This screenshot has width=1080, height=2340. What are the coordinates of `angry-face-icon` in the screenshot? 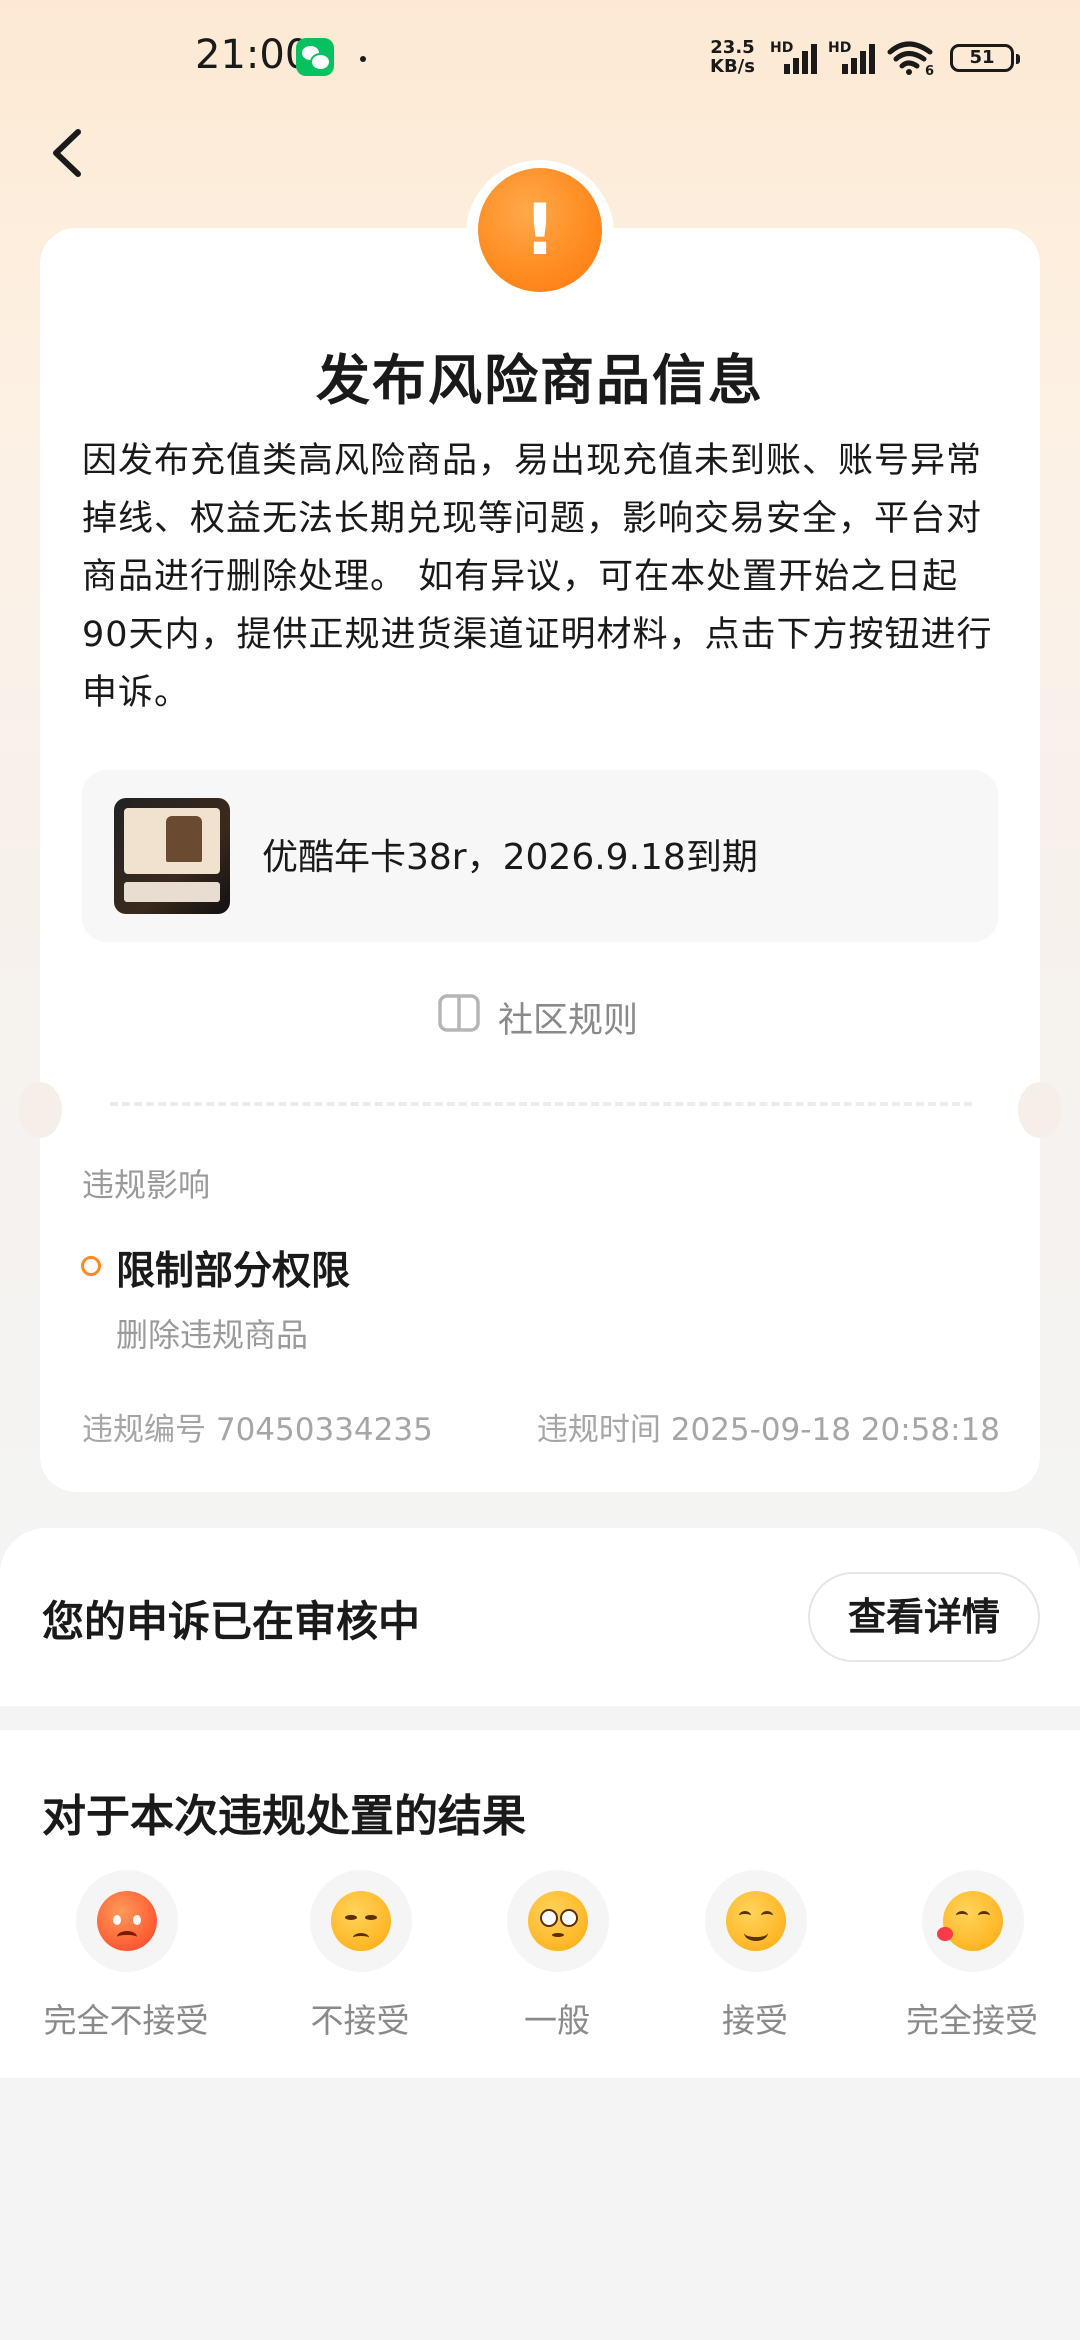 It's located at (127, 1921).